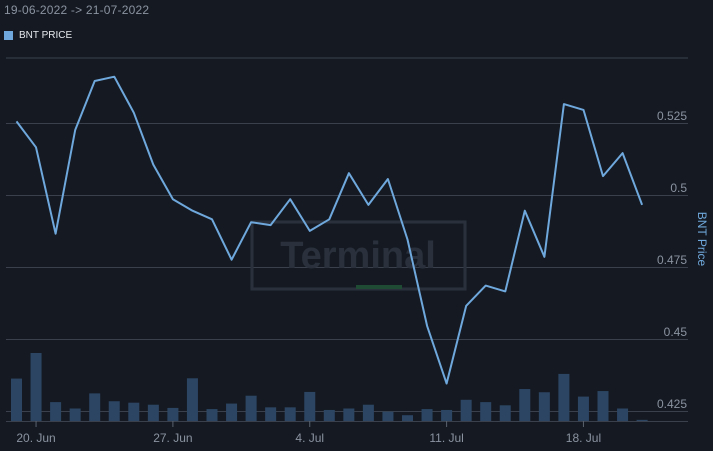 The width and height of the screenshot is (713, 451). I want to click on volume-bars, so click(329, 387).